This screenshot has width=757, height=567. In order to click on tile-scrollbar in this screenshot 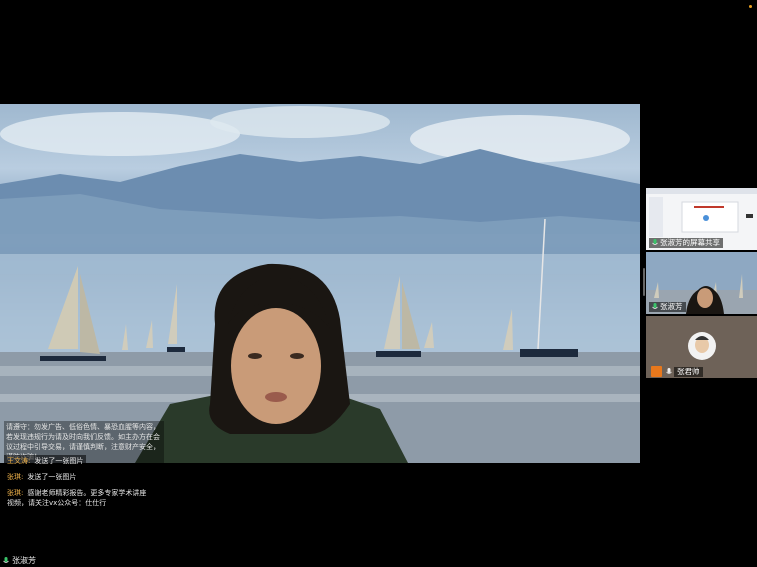, I will do `click(644, 282)`.